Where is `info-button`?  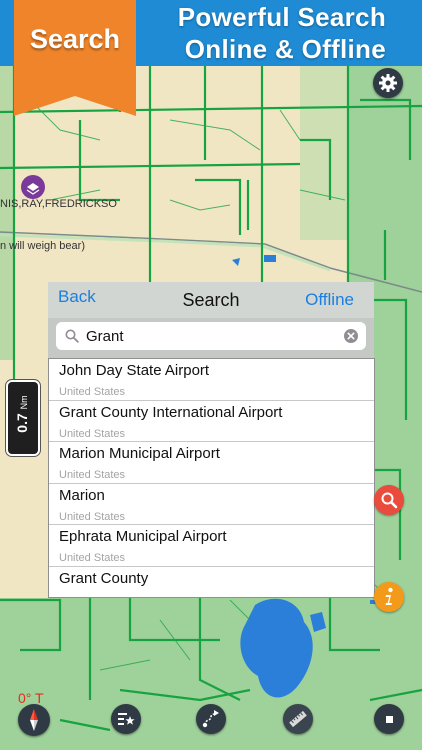 info-button is located at coordinates (389, 597).